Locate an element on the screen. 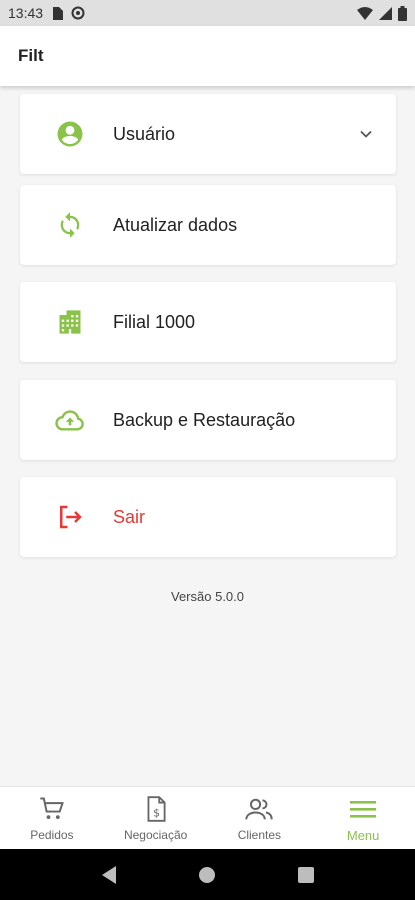  invoice-dollar-icon: $ is located at coordinates (156, 809).